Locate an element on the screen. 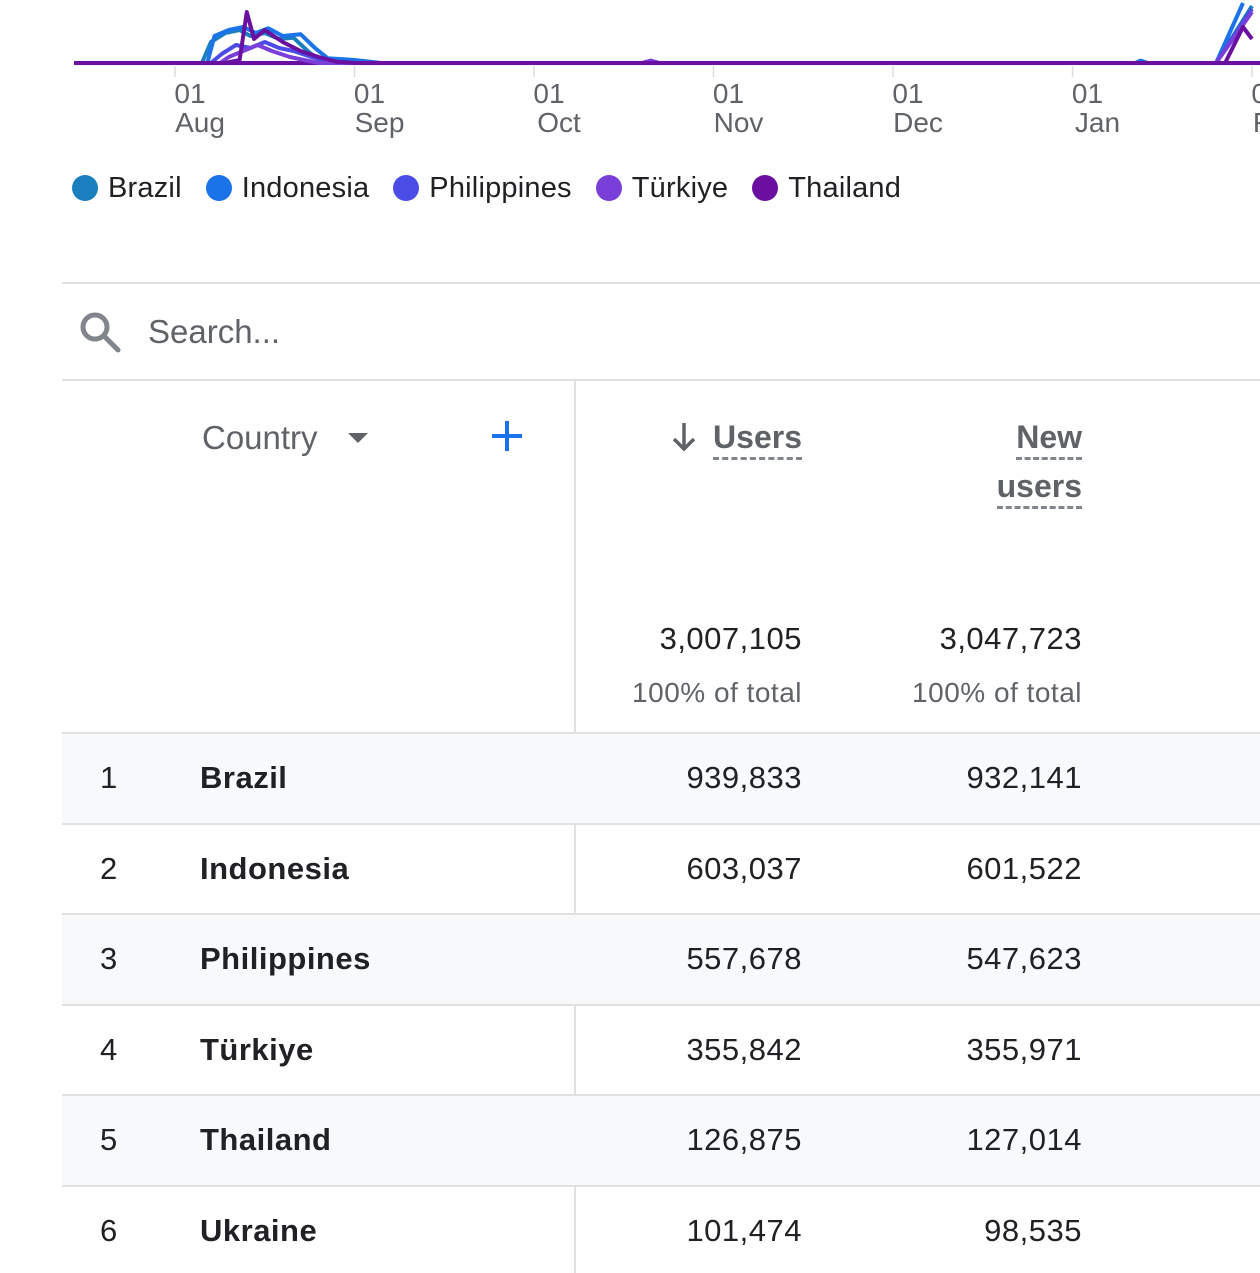  metric-label-new-users-line1: New is located at coordinates (1049, 438).